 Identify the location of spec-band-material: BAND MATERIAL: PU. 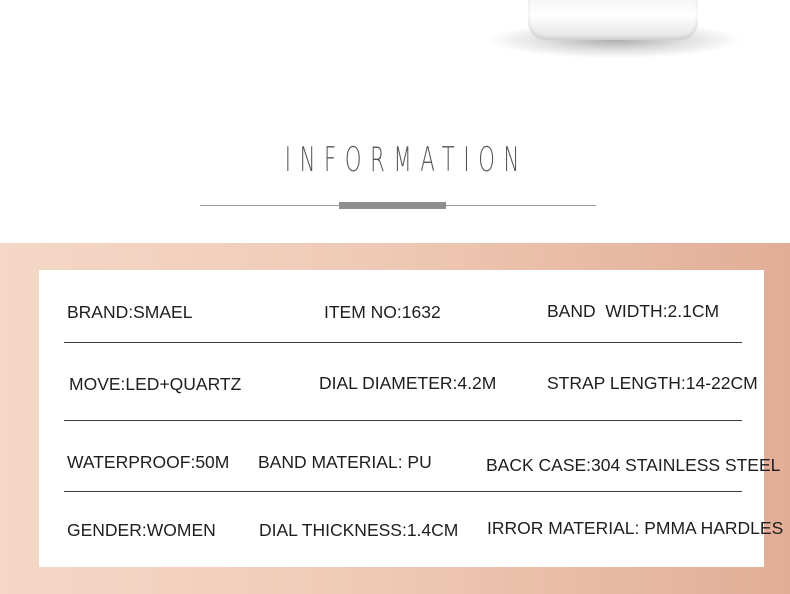
(345, 462).